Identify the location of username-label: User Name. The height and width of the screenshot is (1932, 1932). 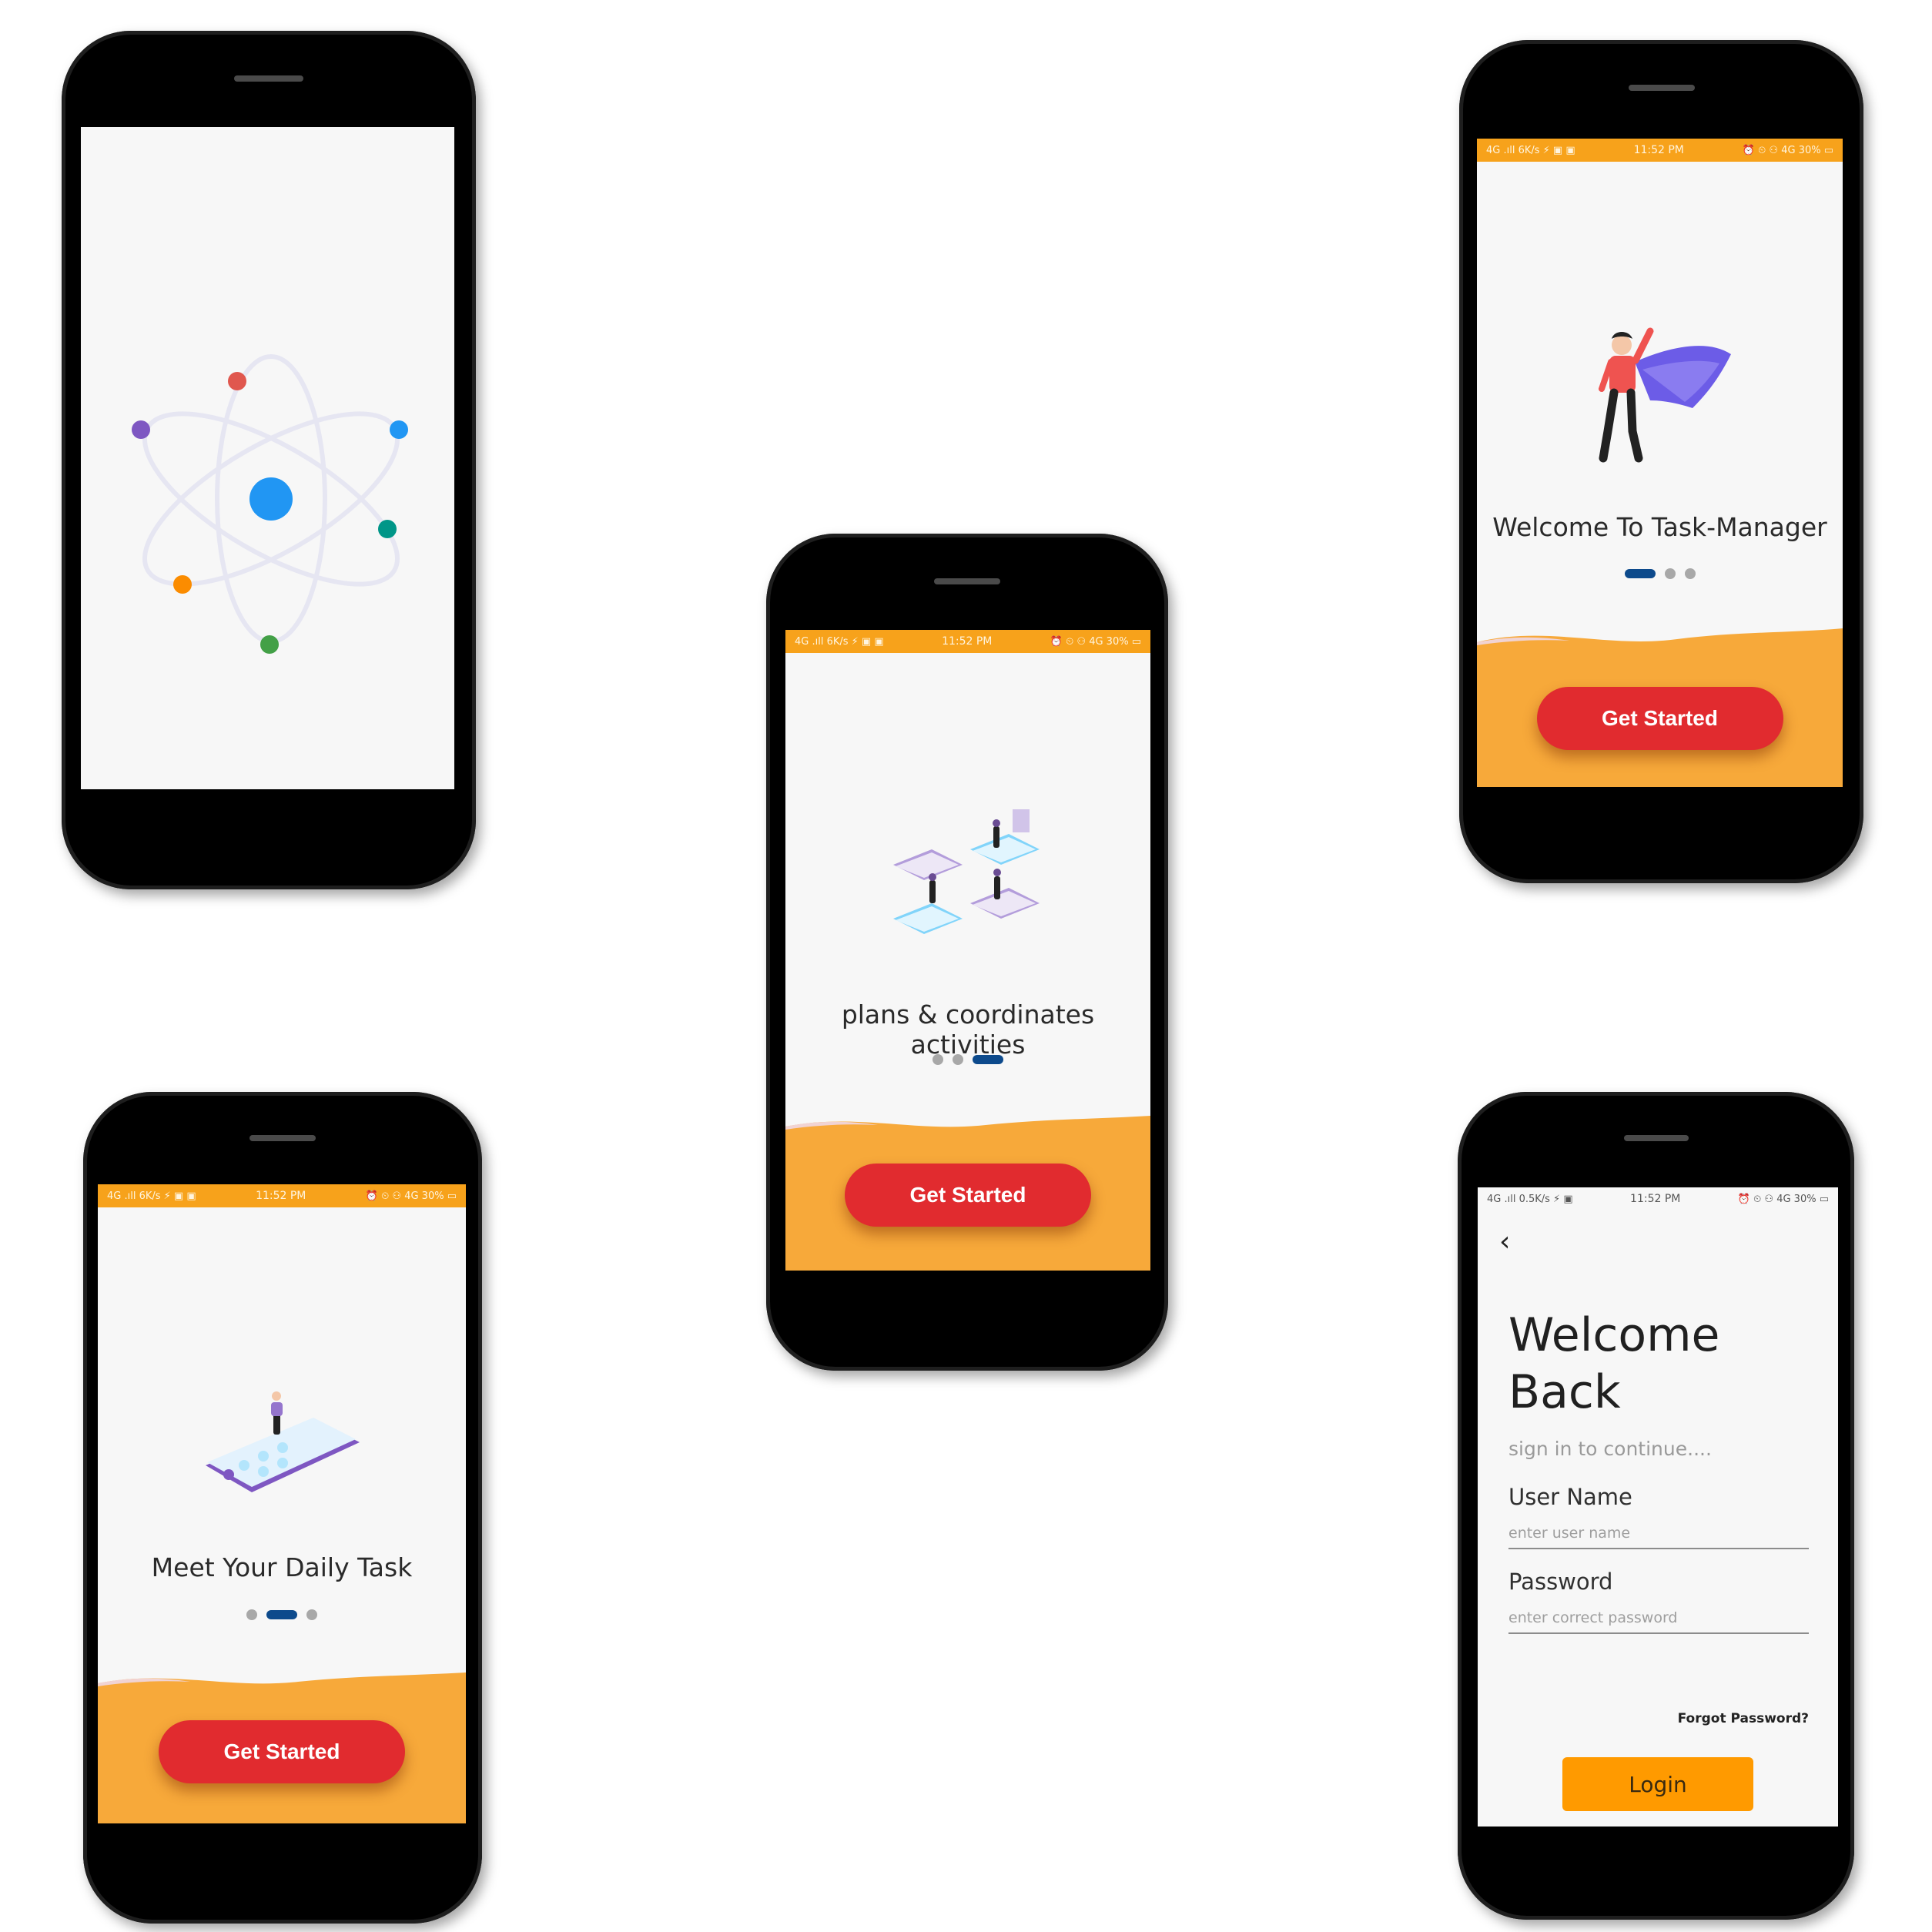
(1570, 1497).